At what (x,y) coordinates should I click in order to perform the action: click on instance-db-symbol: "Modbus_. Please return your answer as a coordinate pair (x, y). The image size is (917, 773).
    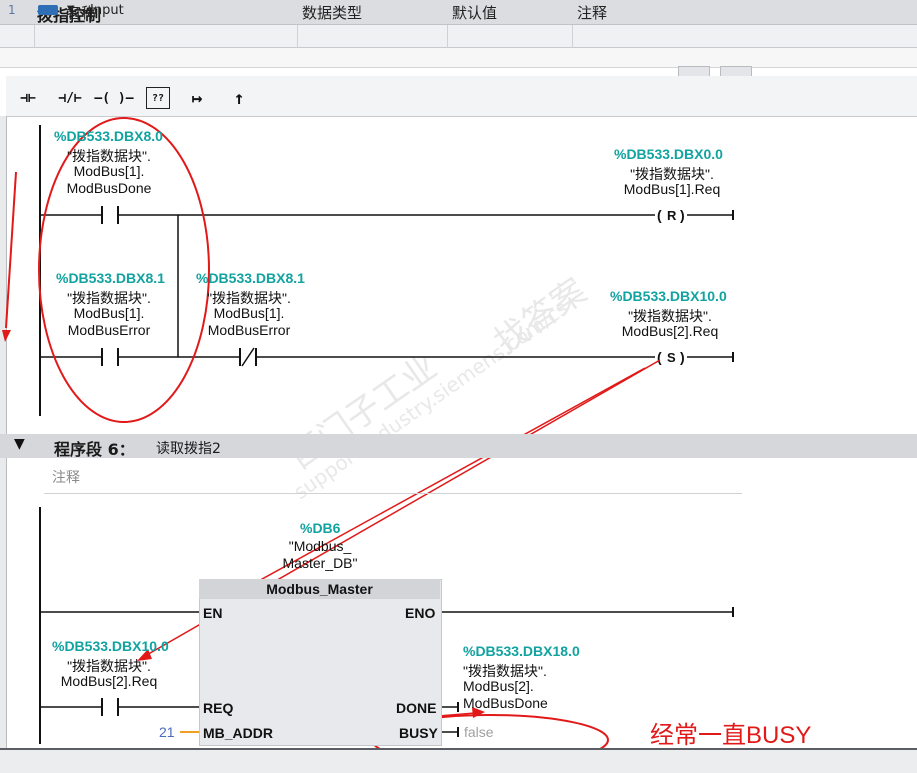
    Looking at the image, I should click on (320, 546).